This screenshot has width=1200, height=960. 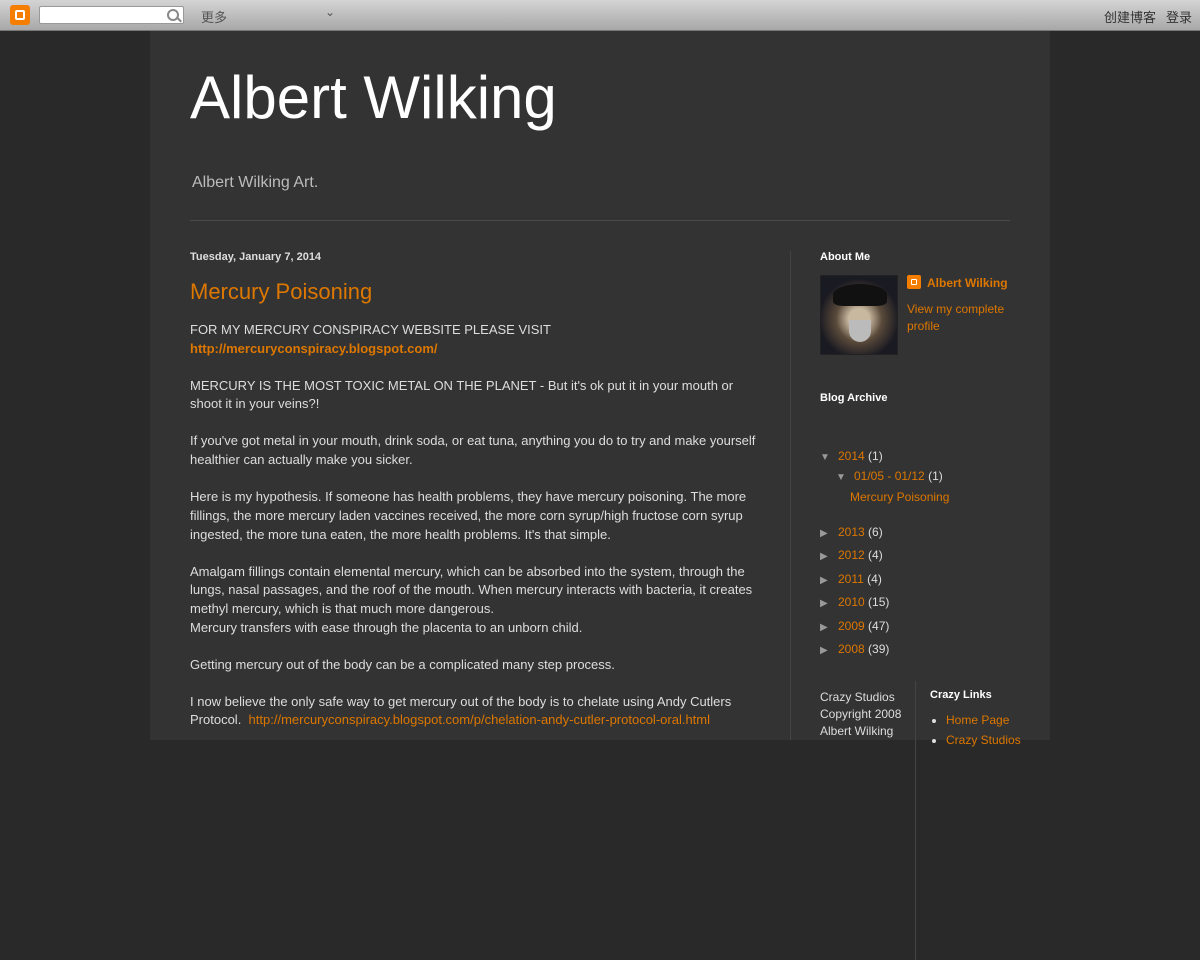 What do you see at coordinates (914, 282) in the screenshot?
I see `blogger-profile-icon` at bounding box center [914, 282].